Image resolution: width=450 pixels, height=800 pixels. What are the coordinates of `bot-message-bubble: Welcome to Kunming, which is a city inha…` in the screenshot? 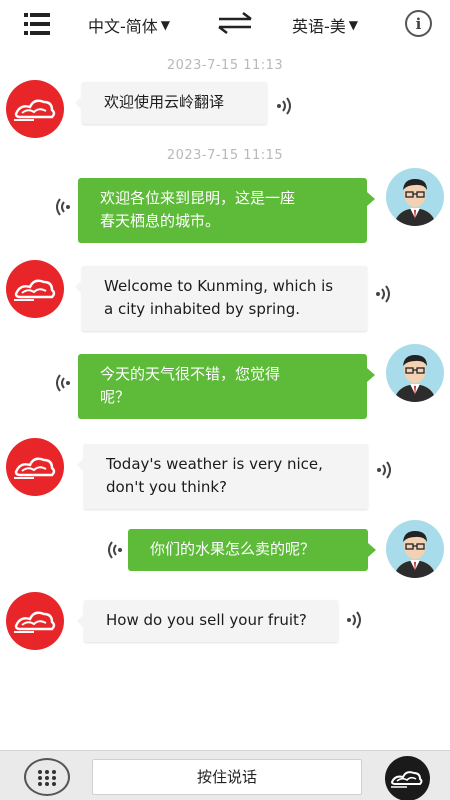 It's located at (221, 298).